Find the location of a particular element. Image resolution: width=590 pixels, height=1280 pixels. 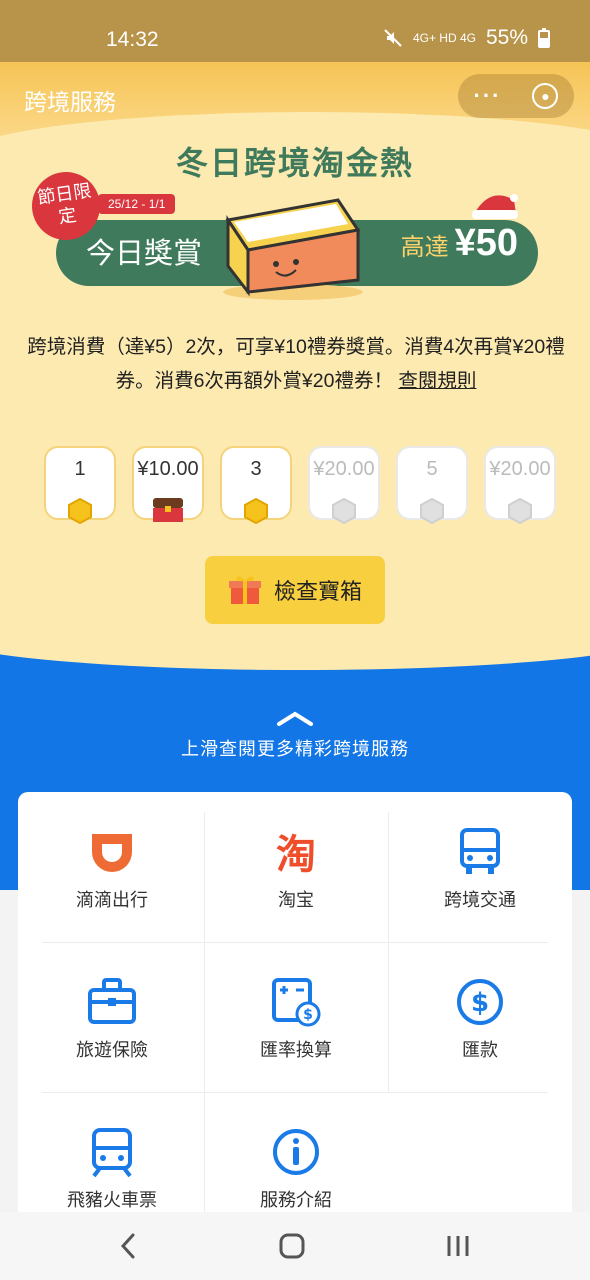

event-title: 冬日跨境淘金熱 is located at coordinates (294, 163).